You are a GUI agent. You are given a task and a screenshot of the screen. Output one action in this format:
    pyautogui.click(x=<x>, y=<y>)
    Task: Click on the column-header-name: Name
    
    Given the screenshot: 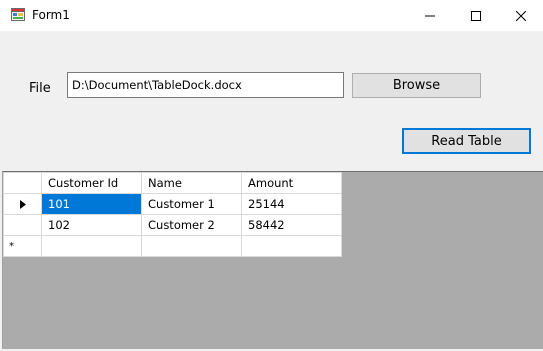 What is the action you would take?
    pyautogui.click(x=191, y=183)
    